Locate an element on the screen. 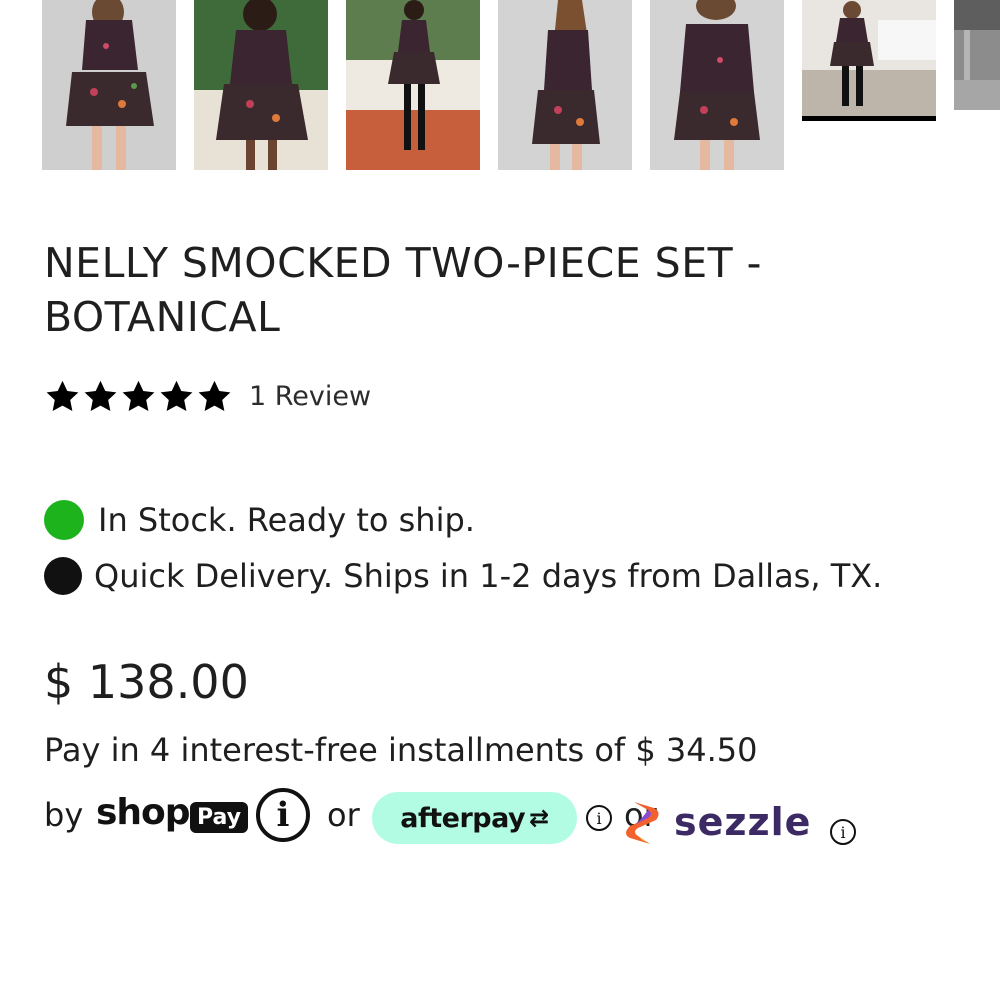 Image resolution: width=1000 pixels, height=1000 pixels. product-title-line-2: BOTANICAL is located at coordinates (162, 317).